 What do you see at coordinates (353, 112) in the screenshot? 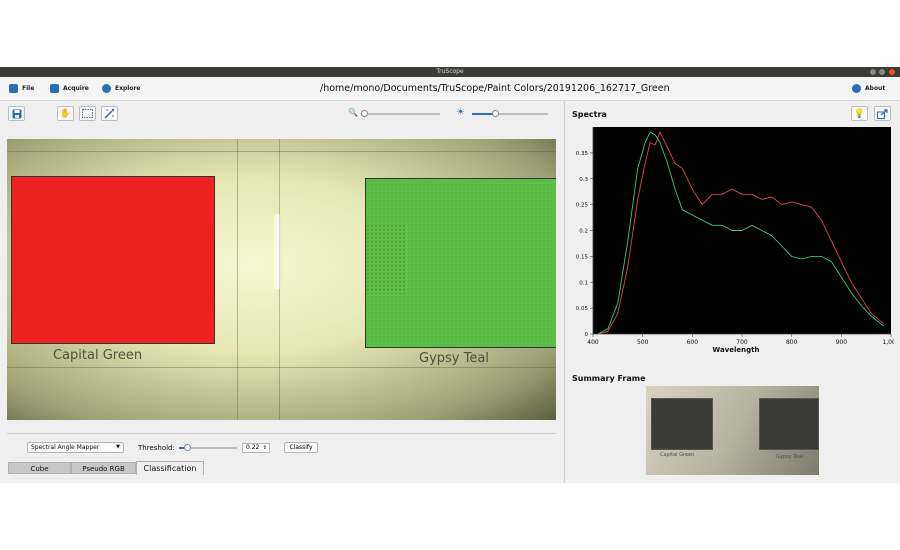
I see `zoom-icon: 🔍` at bounding box center [353, 112].